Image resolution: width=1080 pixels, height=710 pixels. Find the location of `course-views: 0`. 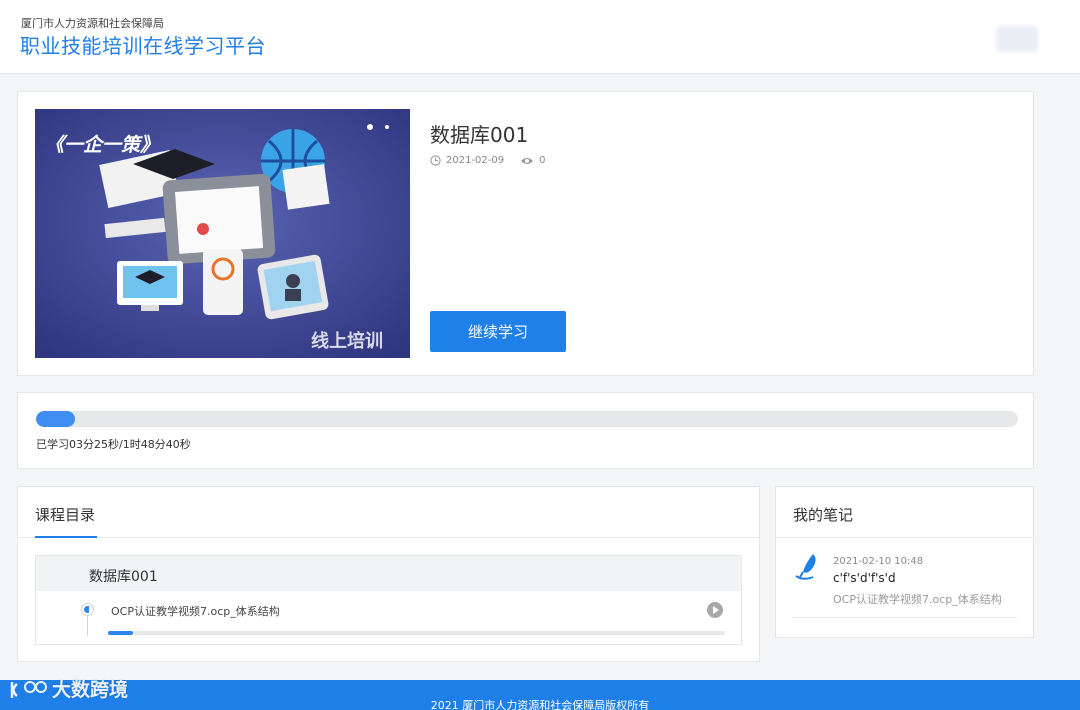

course-views: 0 is located at coordinates (533, 160).